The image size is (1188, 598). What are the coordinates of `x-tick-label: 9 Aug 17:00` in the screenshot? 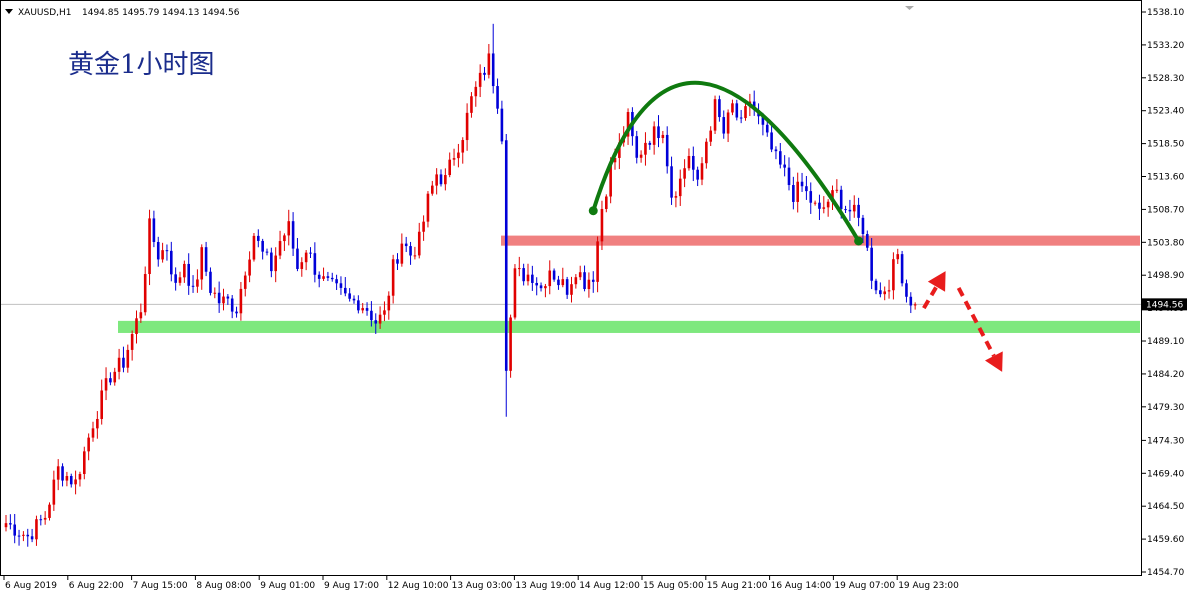 It's located at (351, 586).